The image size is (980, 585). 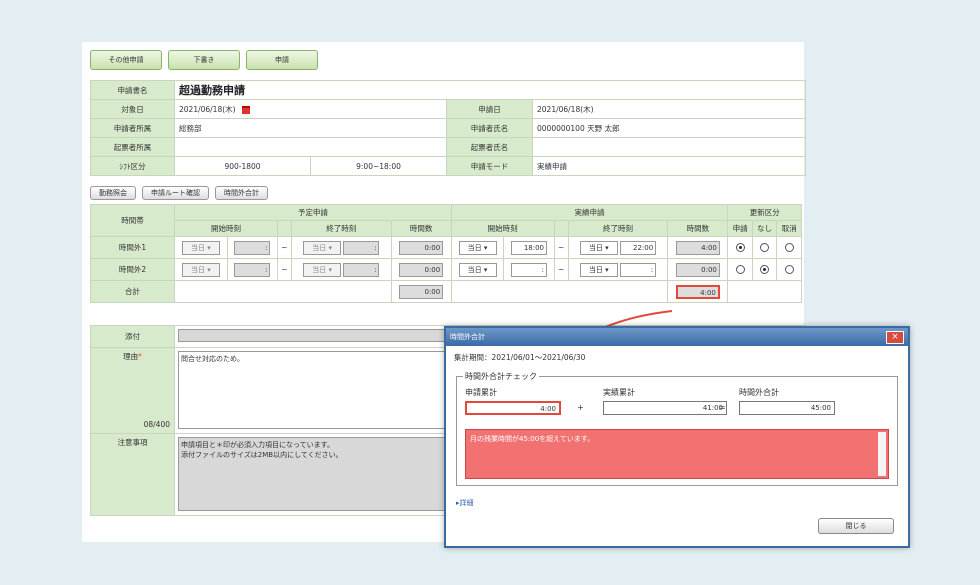 What do you see at coordinates (132, 147) in the screenshot?
I see `drafter-dept-label: 起票者所属` at bounding box center [132, 147].